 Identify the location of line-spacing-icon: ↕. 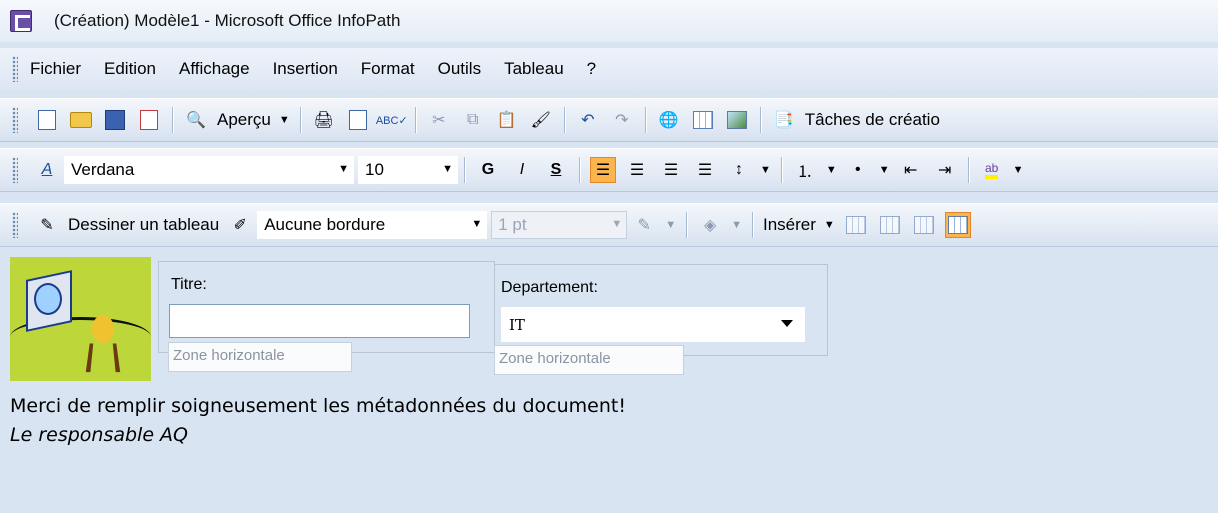
(739, 169).